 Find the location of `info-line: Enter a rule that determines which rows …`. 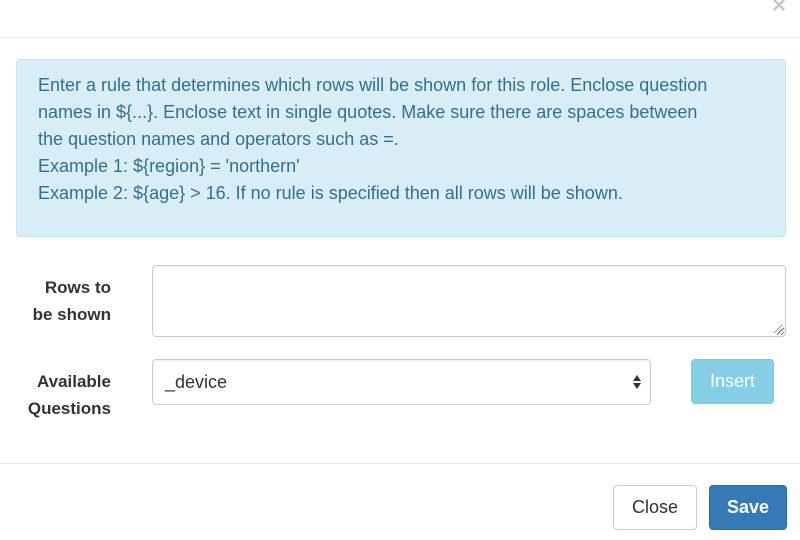

info-line: Enter a rule that determines which rows … is located at coordinates (373, 85).